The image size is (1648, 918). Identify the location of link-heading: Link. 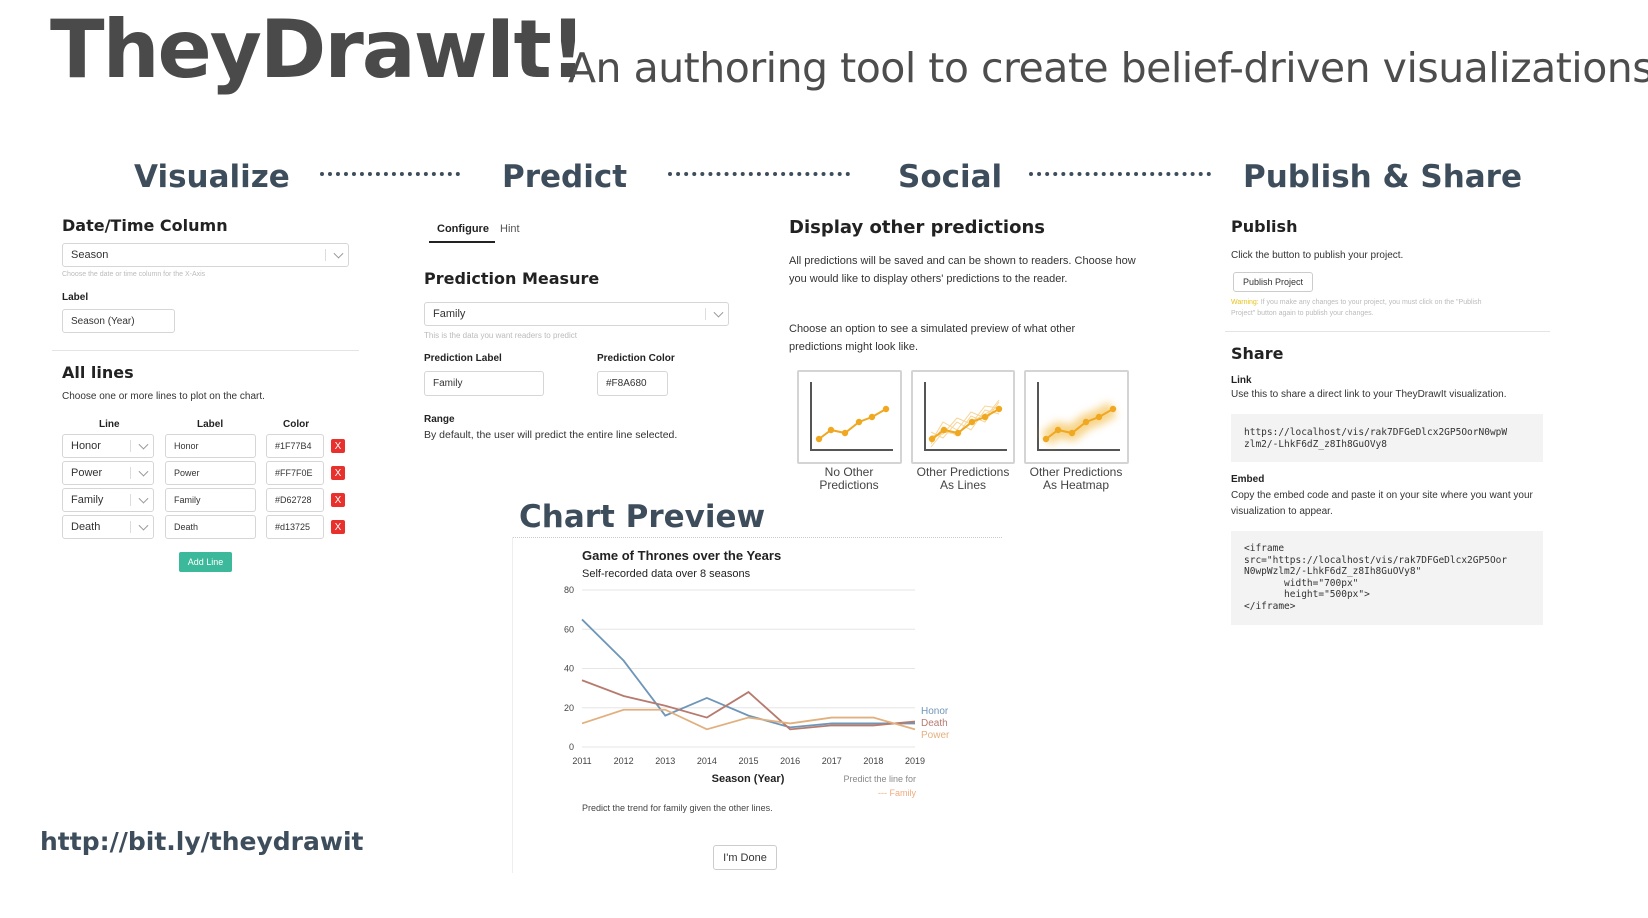
(1241, 380).